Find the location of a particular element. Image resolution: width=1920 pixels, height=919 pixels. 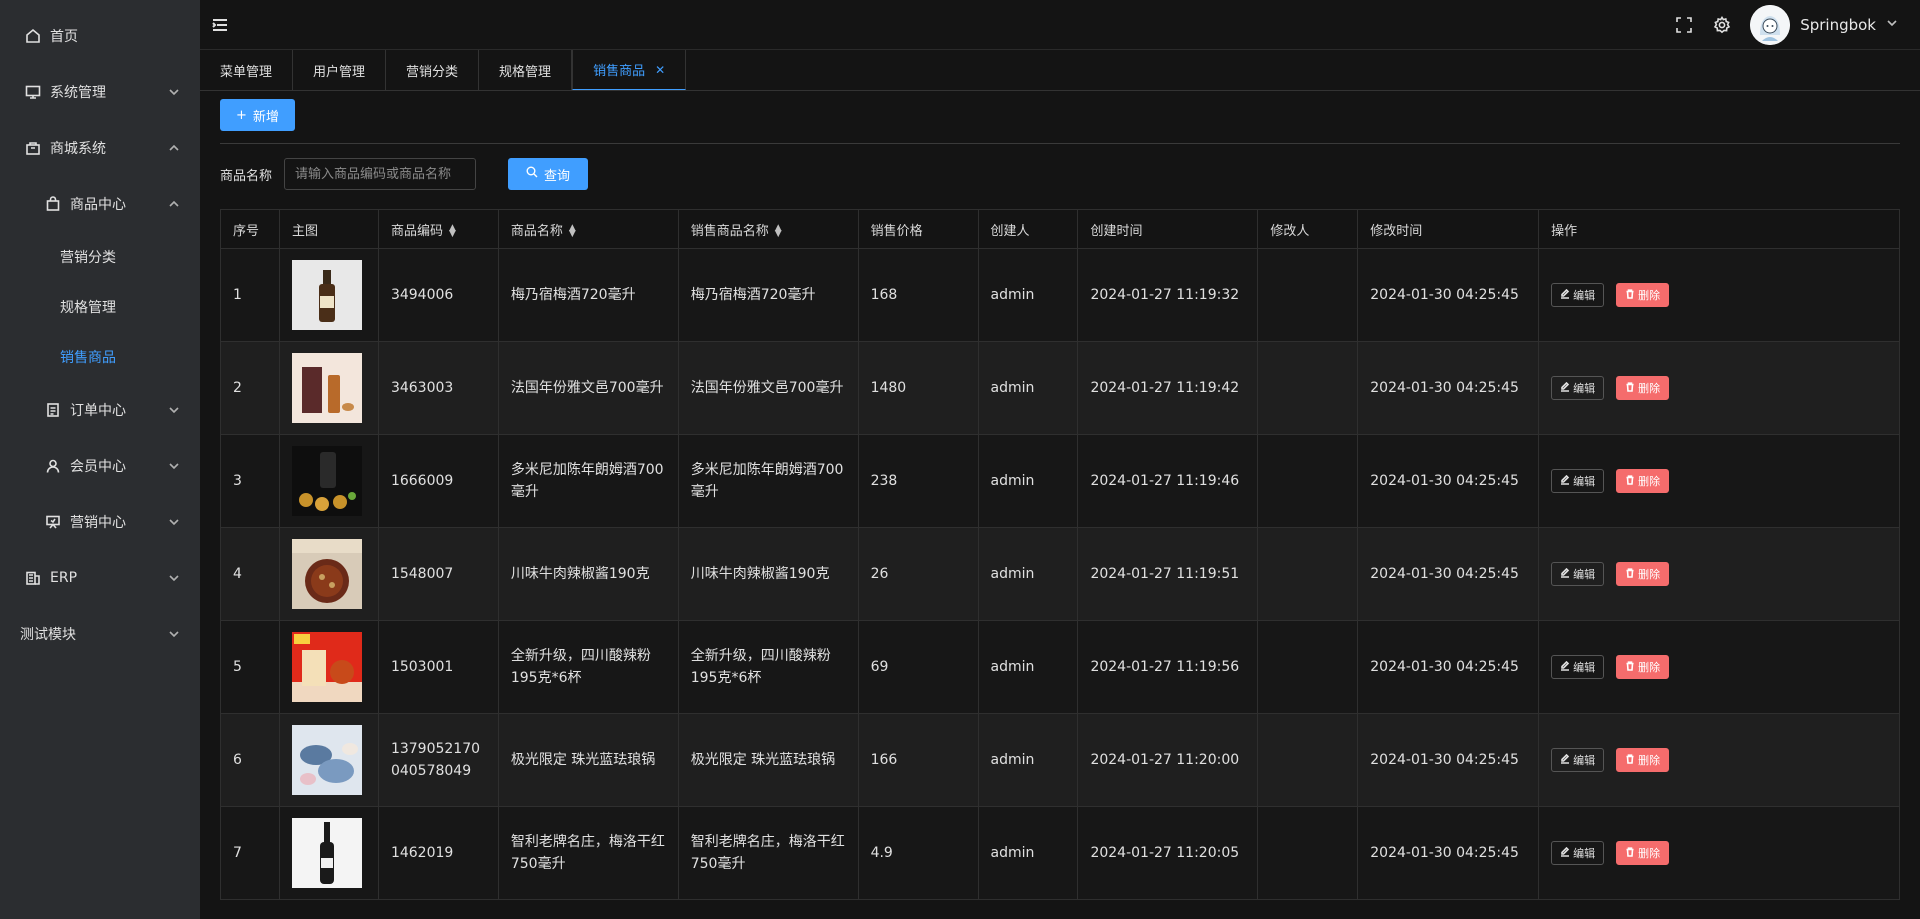

cell-price: 166 is located at coordinates (918, 760).